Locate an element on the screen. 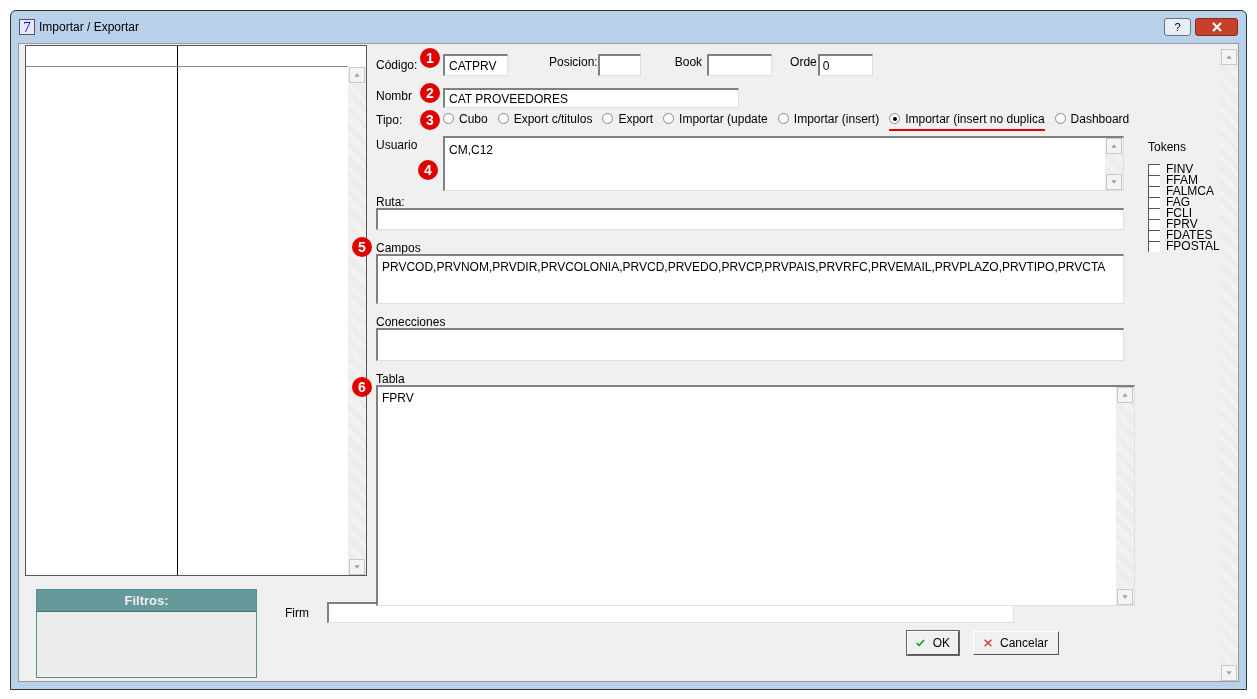 This screenshot has height=699, width=1257. user-field: CM,C12 is located at coordinates (783, 163).